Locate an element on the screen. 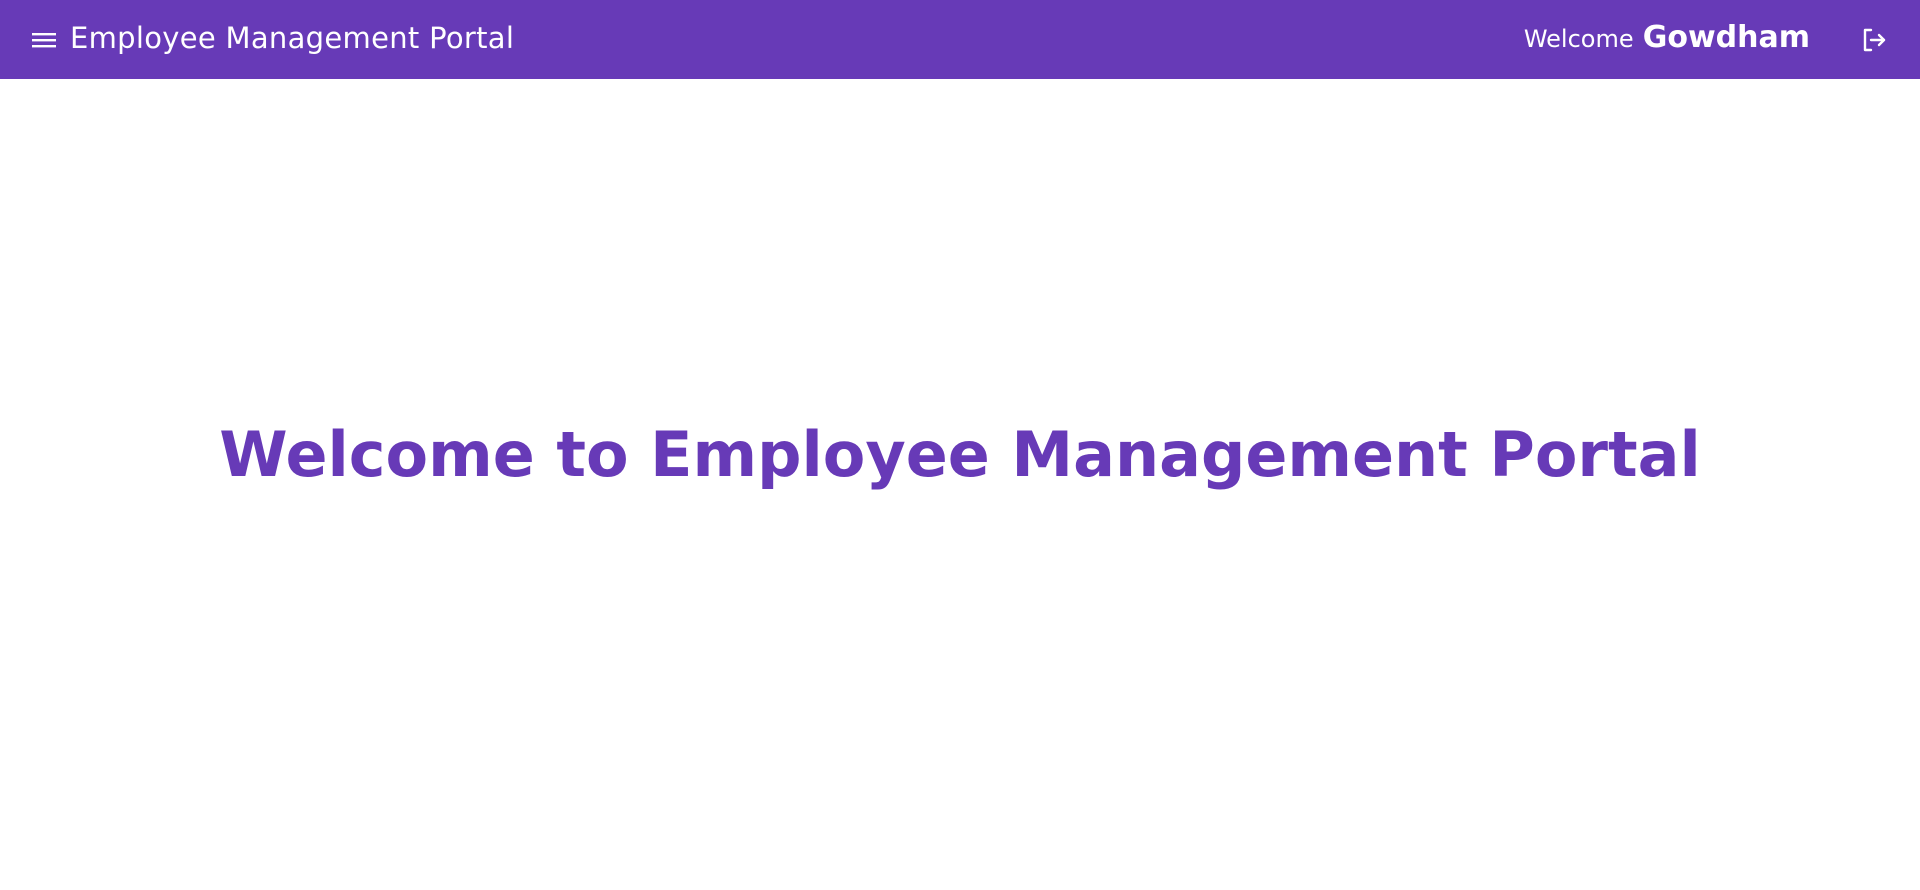  logout-icon is located at coordinates (1874, 40).